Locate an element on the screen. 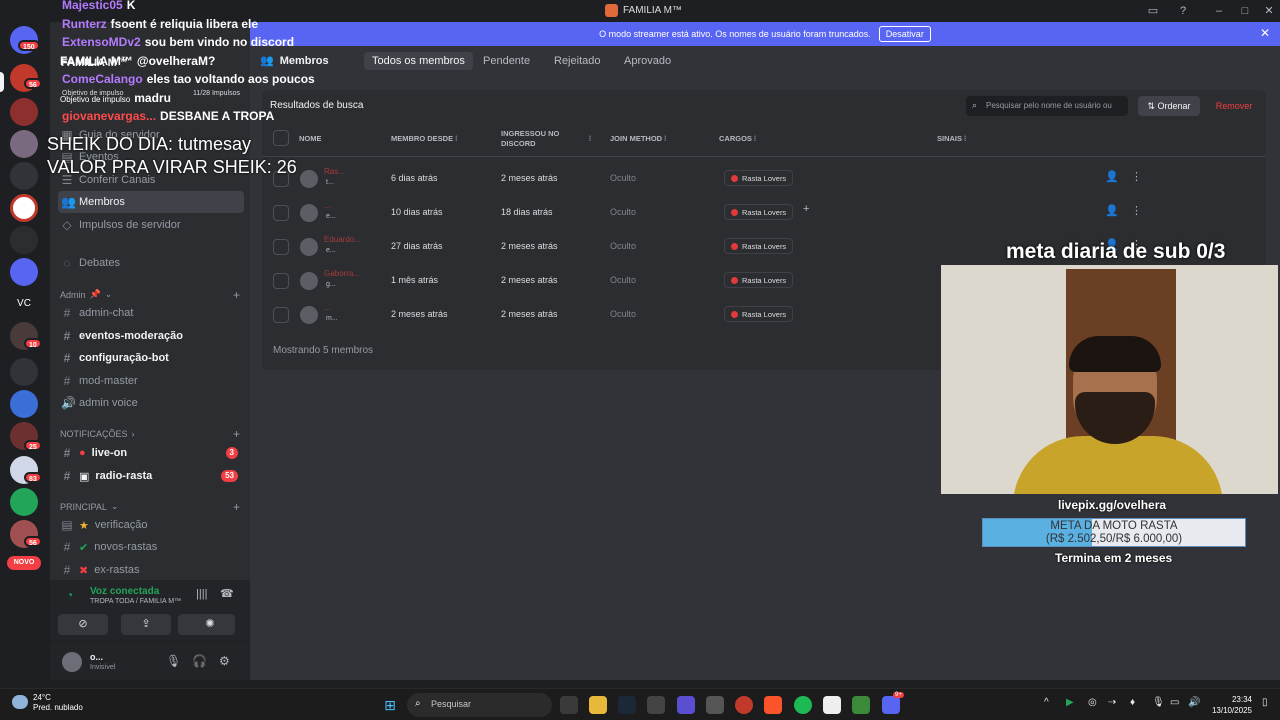 The height and width of the screenshot is (720, 1280). tab-rejected: Rejeitado is located at coordinates (577, 61).